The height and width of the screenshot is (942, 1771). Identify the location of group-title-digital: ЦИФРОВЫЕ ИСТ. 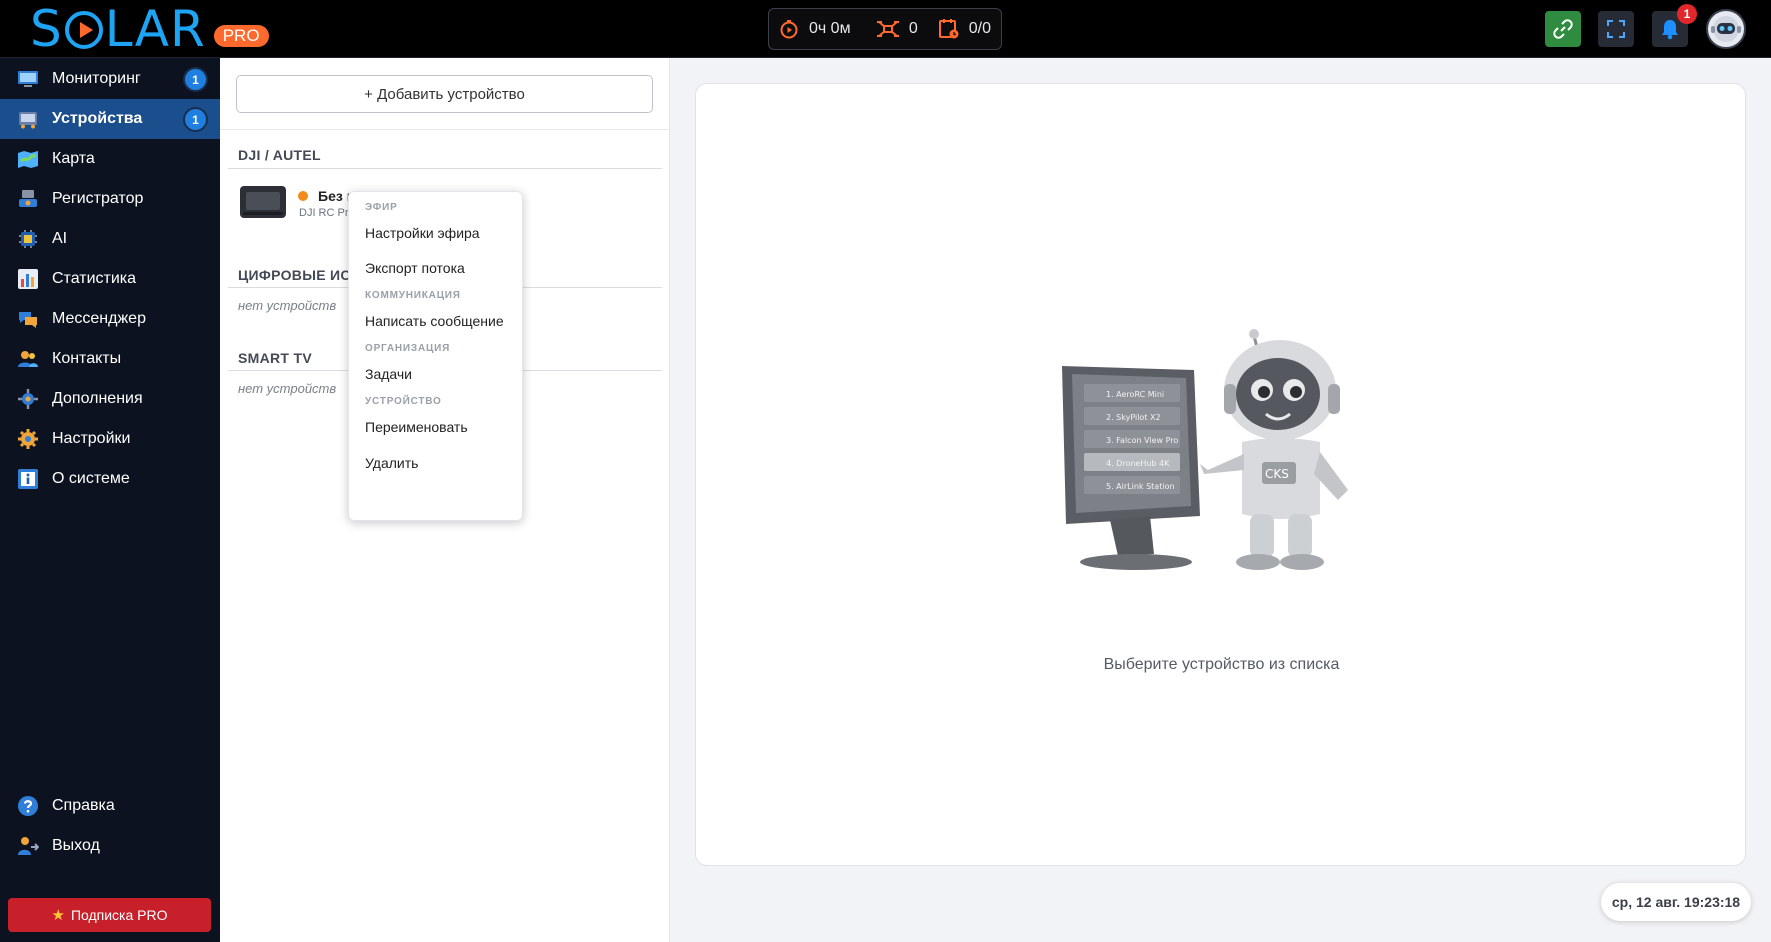
(299, 275).